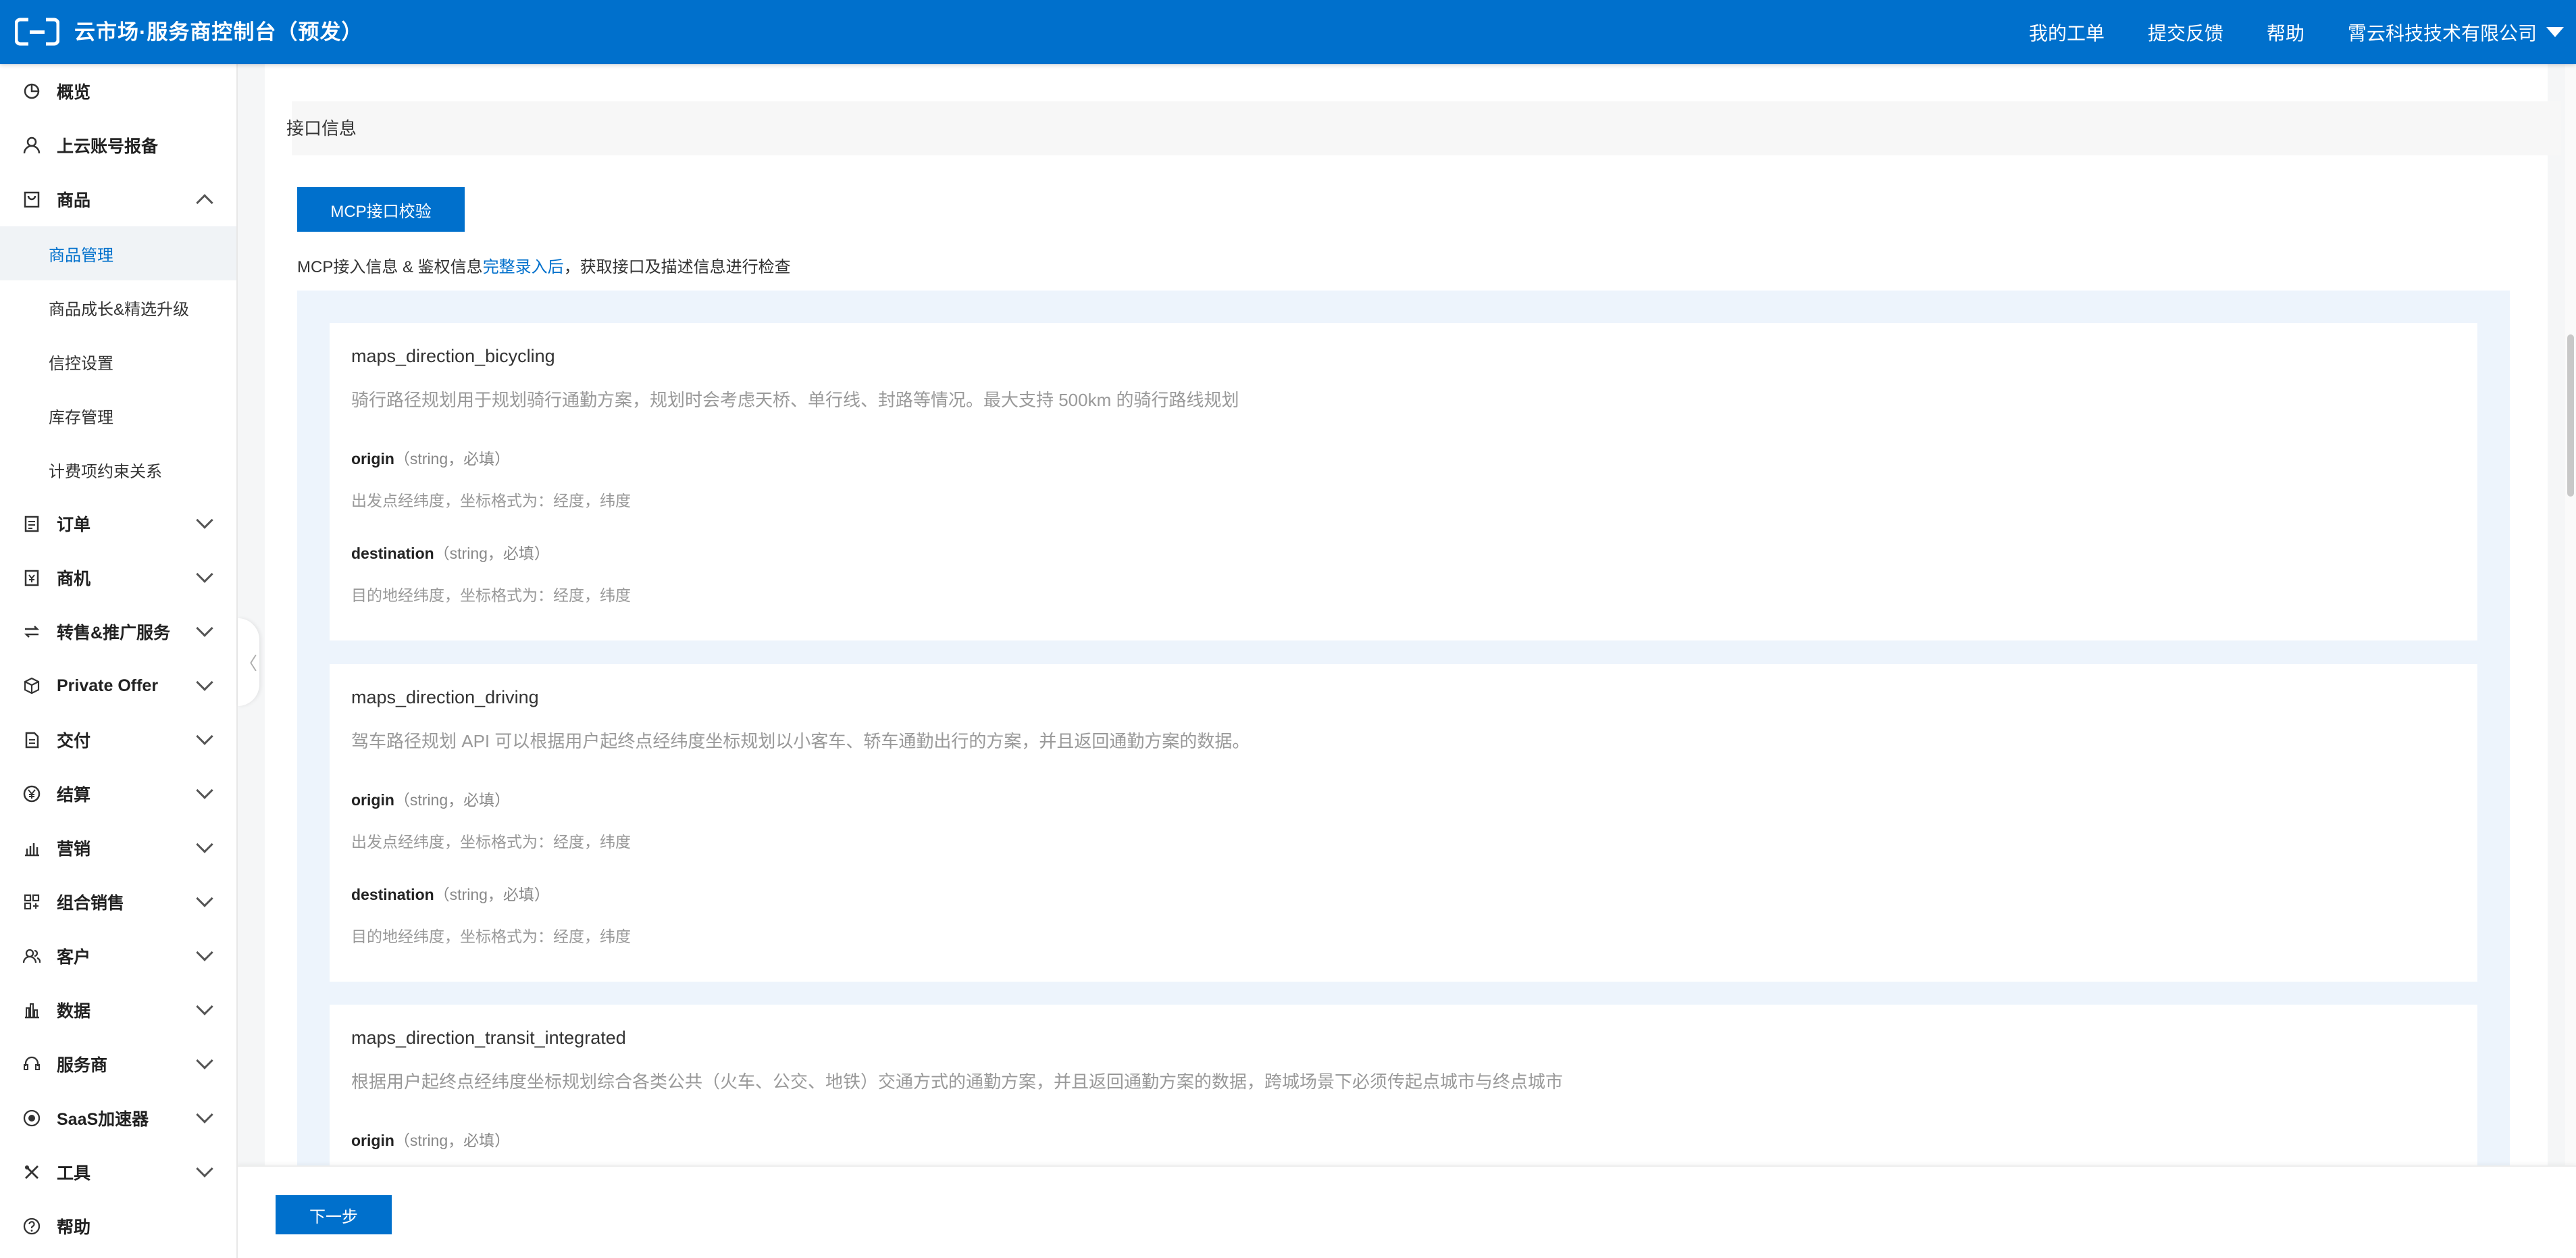 This screenshot has height=1258, width=2576. I want to click on sidebar-subitem-product-growth: 商品成长&精选升级, so click(118, 307).